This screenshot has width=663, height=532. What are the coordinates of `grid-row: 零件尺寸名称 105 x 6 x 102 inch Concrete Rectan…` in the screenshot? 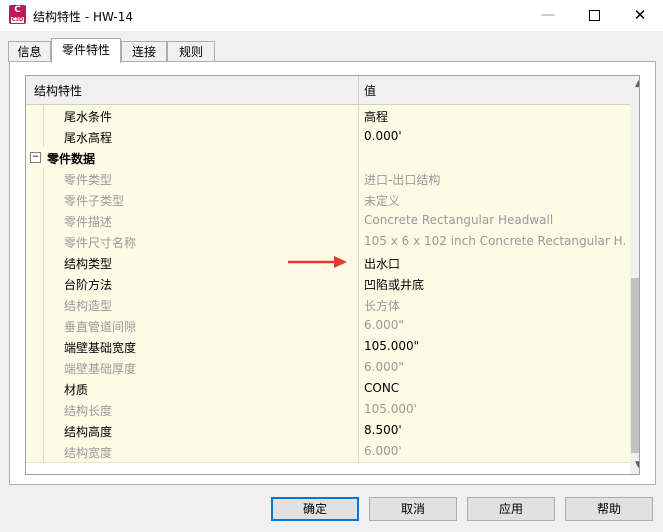 It's located at (328, 242).